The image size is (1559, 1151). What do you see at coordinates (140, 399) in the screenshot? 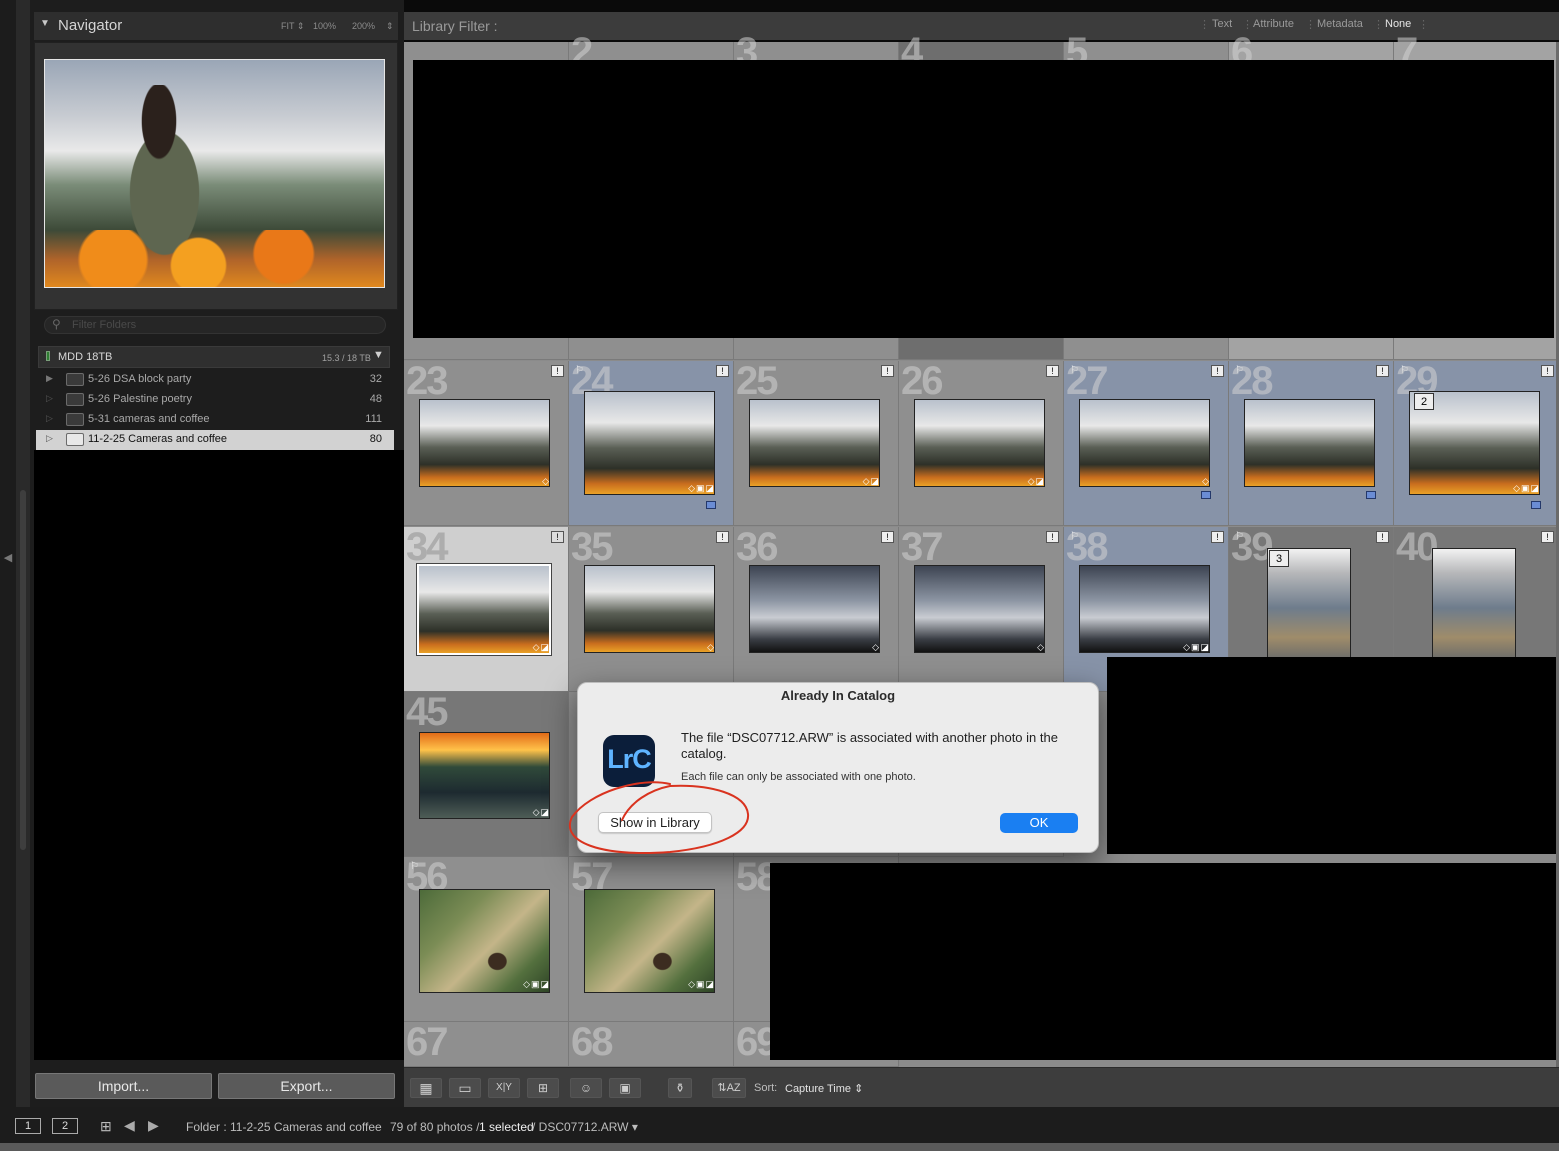
I see `folder-name: 5-26 Palestine poetry` at bounding box center [140, 399].